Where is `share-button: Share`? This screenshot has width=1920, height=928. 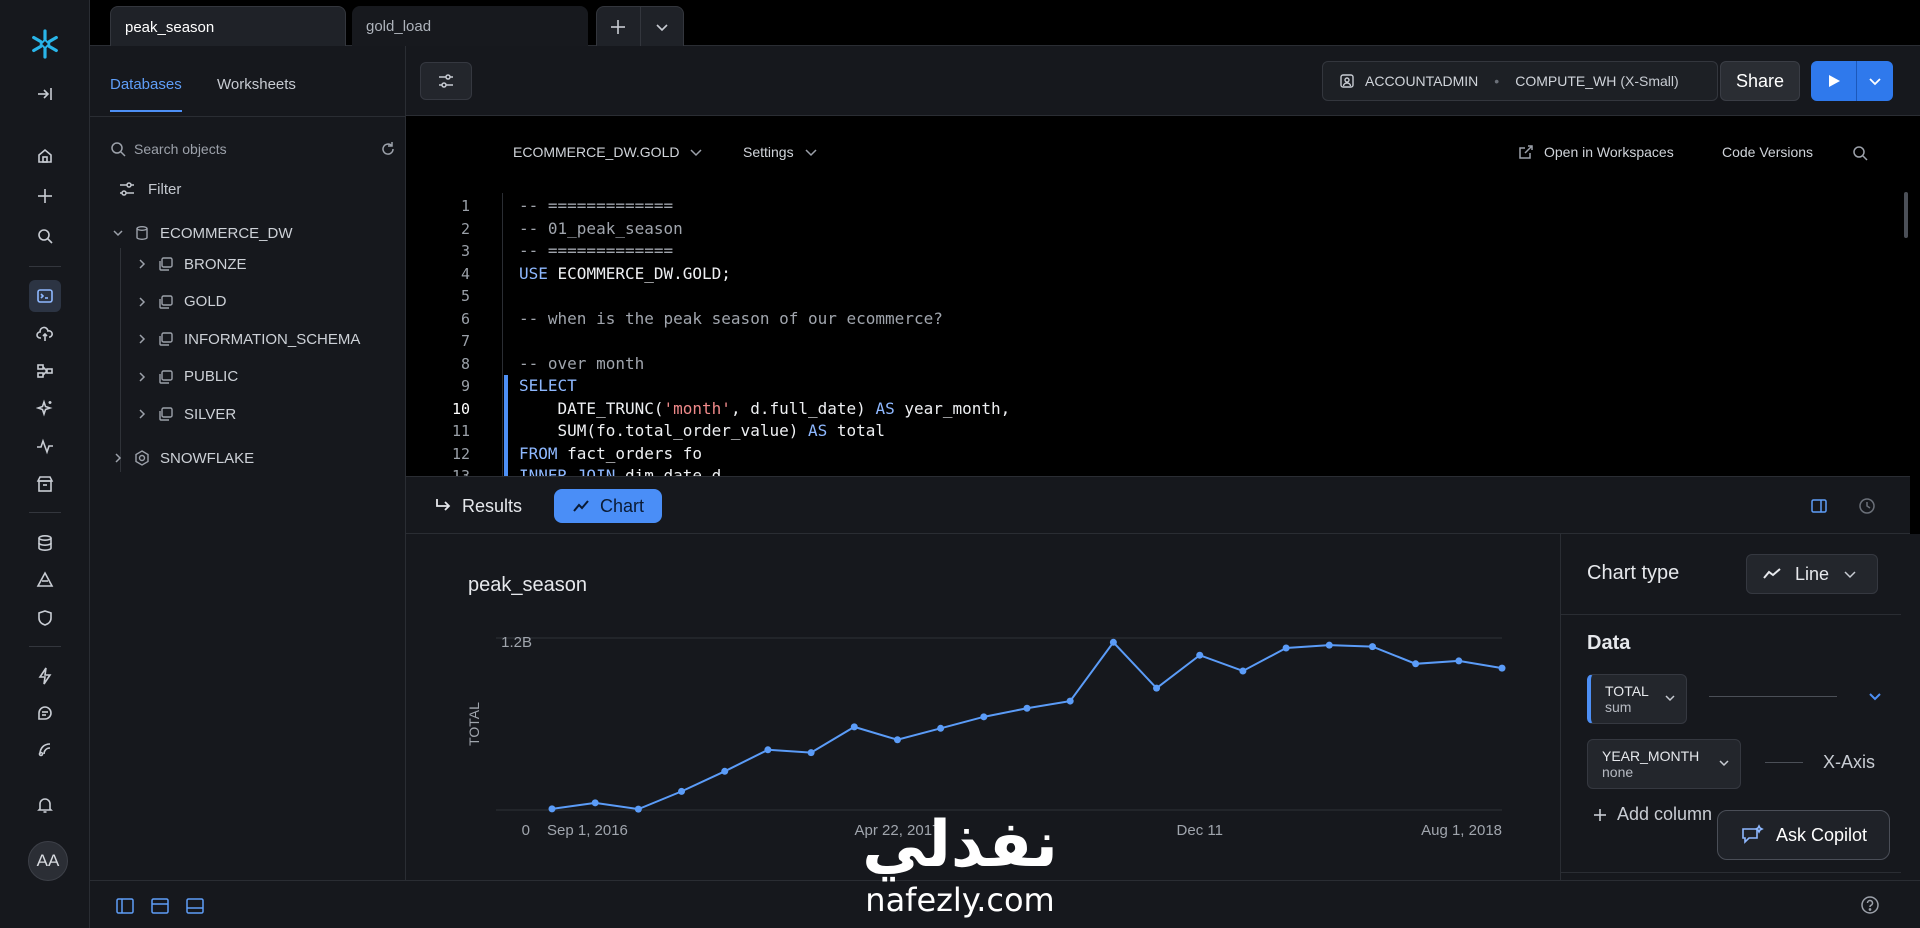
share-button: Share is located at coordinates (1760, 81).